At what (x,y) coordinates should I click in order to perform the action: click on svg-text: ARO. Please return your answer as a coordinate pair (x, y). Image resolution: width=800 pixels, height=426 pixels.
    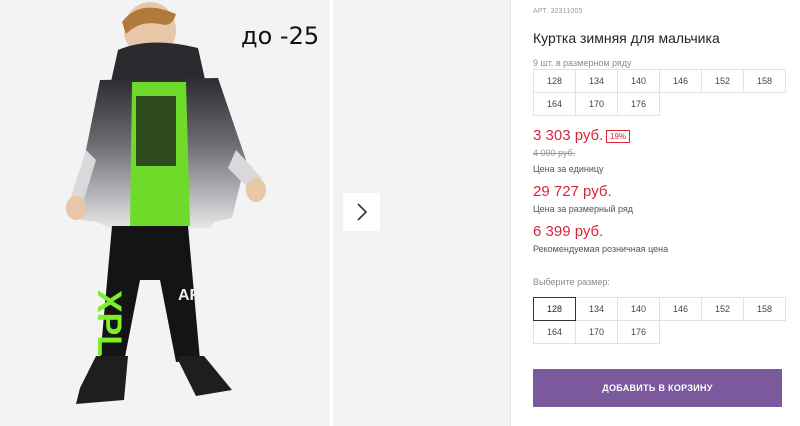
    Looking at the image, I should click on (196, 295).